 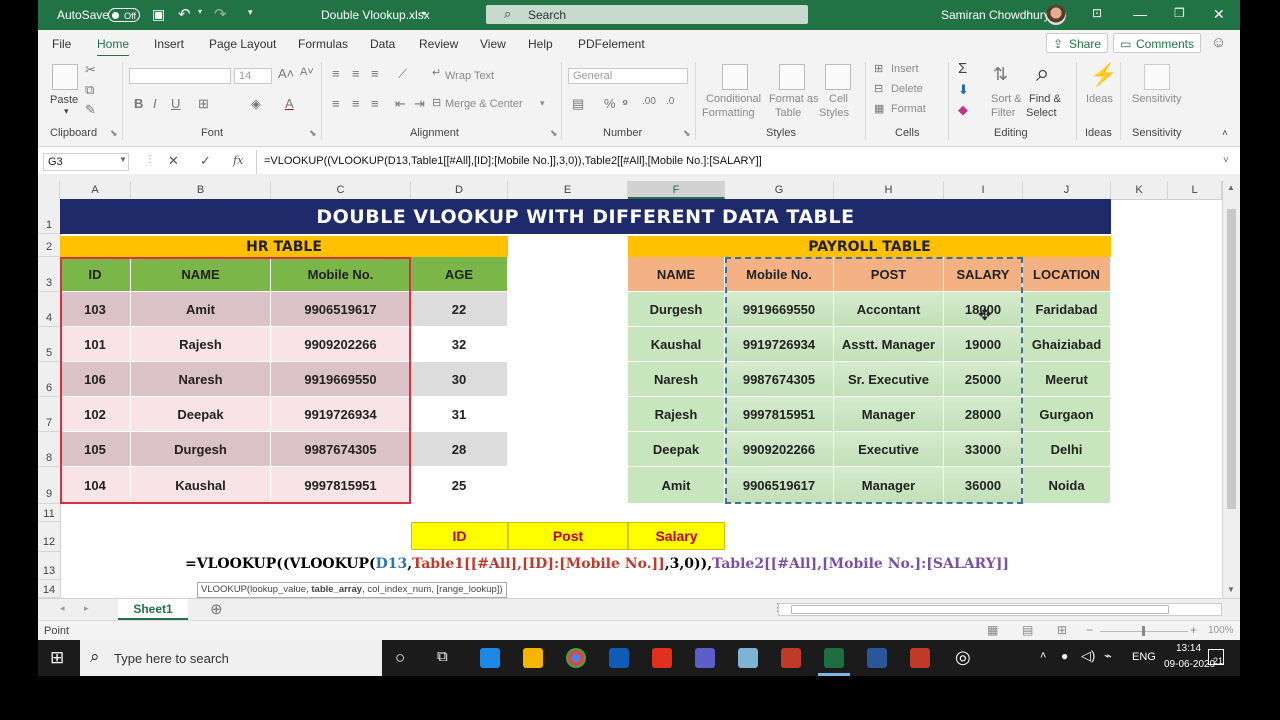 What do you see at coordinates (1097, 13) in the screenshot?
I see `ribbon-display-icon: ⊡` at bounding box center [1097, 13].